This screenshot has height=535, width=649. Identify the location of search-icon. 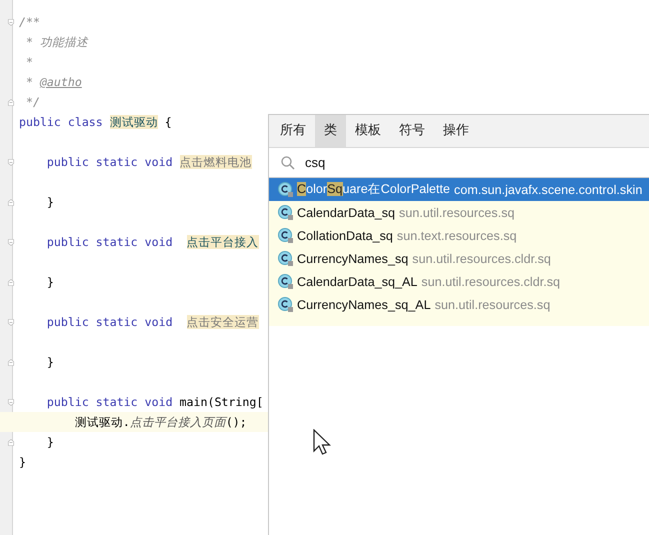
(288, 163).